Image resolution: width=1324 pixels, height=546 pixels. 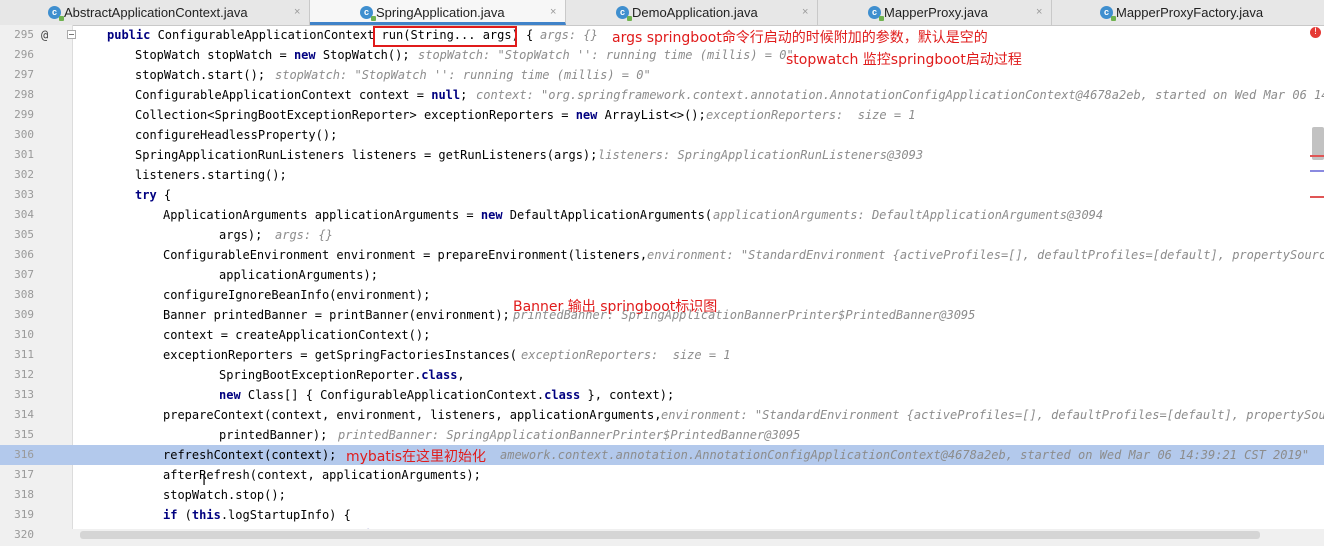 What do you see at coordinates (236, 135) in the screenshot?
I see `code-text: configureHeadlessProperty();` at bounding box center [236, 135].